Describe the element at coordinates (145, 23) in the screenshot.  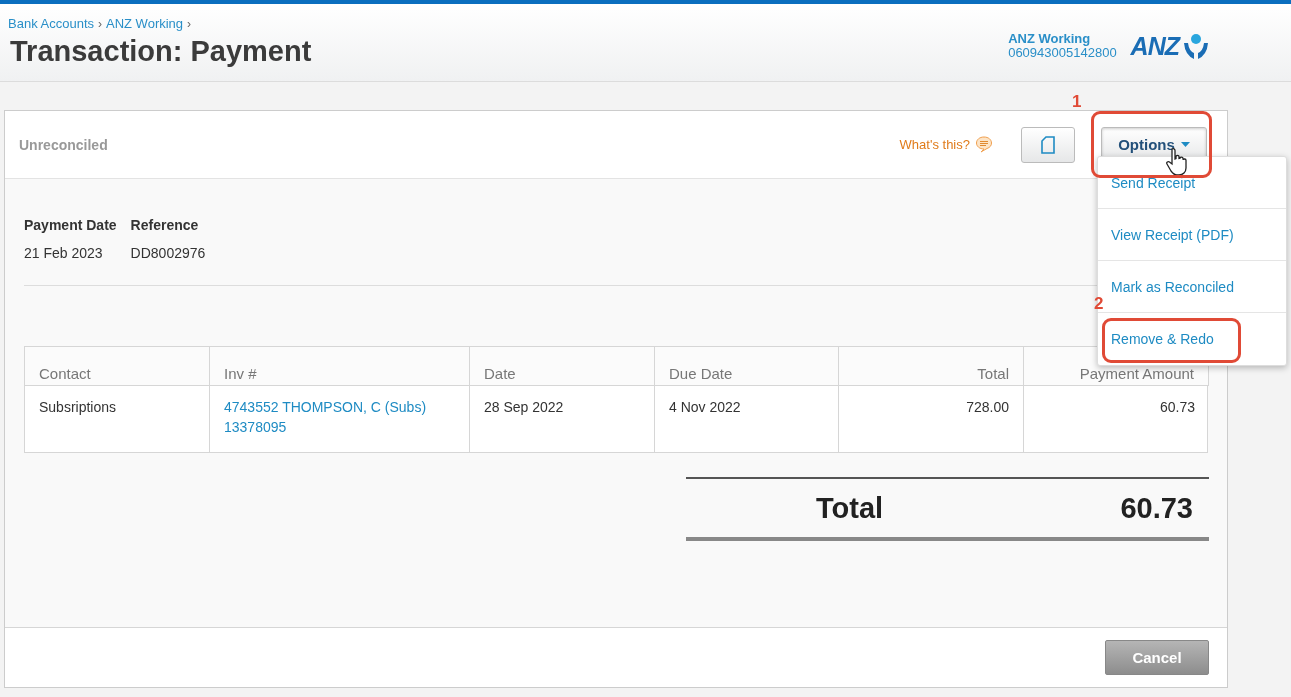
I see `breadcrumb-link: ANZ Working` at that location.